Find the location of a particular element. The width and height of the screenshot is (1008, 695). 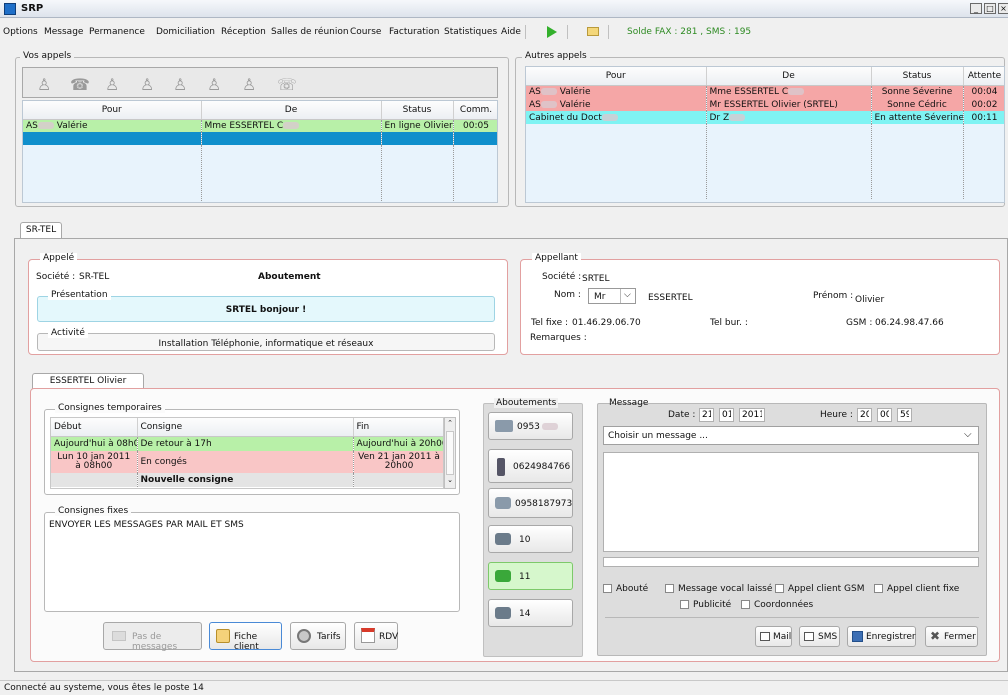

minute-input is located at coordinates (884, 415).